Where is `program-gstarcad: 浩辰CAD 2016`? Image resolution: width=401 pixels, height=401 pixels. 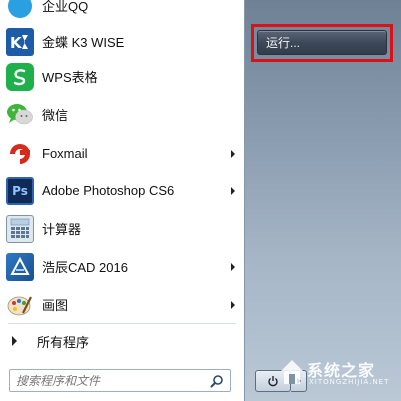 program-gstarcad: 浩辰CAD 2016 is located at coordinates (122, 266).